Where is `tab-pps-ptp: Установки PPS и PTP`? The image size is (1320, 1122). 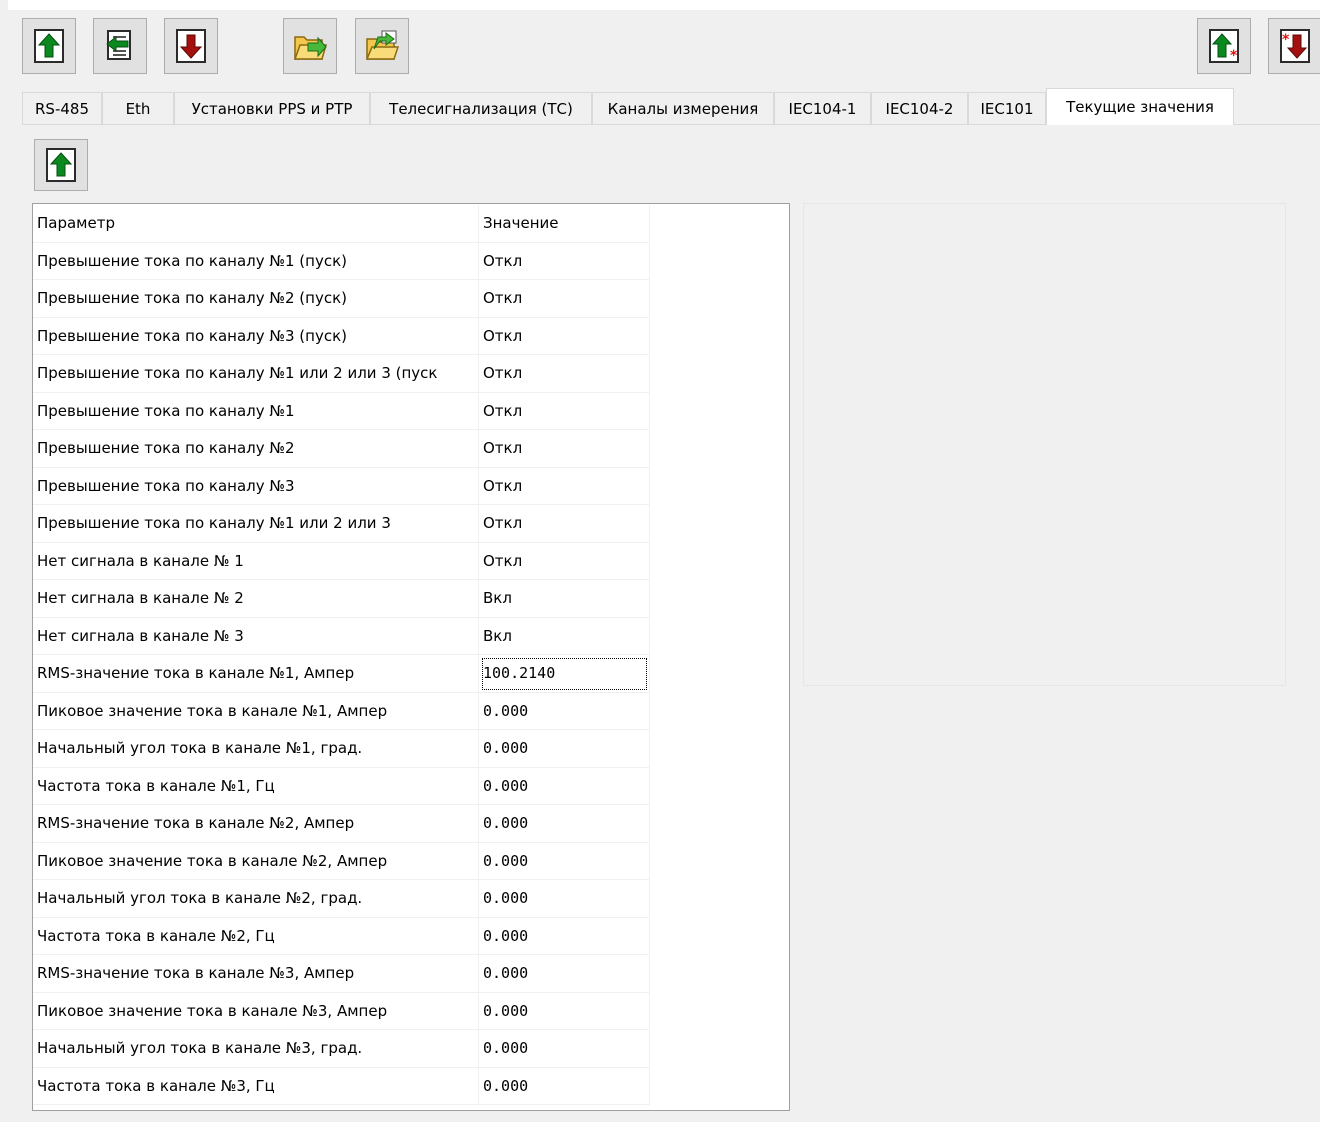 tab-pps-ptp: Установки PPS и PTP is located at coordinates (272, 108).